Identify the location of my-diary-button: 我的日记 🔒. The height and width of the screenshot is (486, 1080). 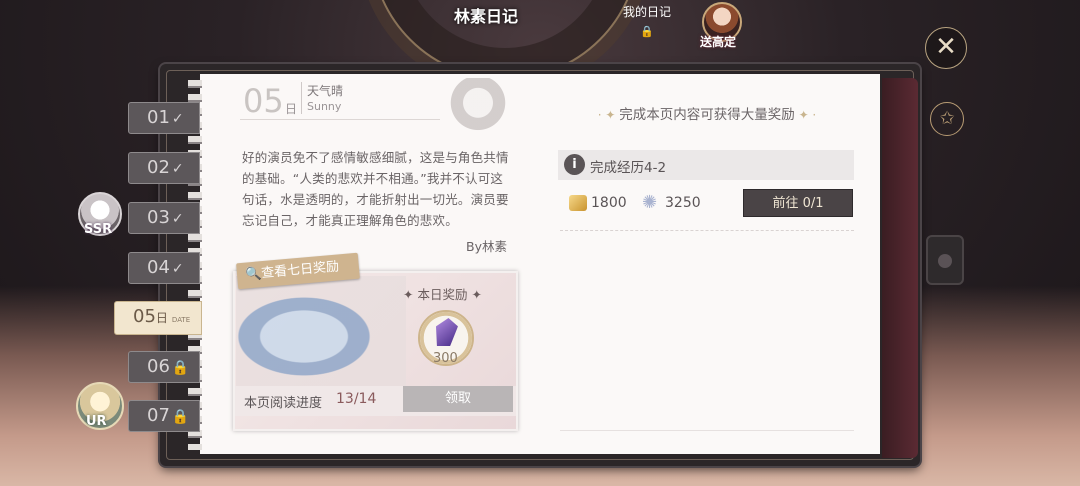
(647, 19).